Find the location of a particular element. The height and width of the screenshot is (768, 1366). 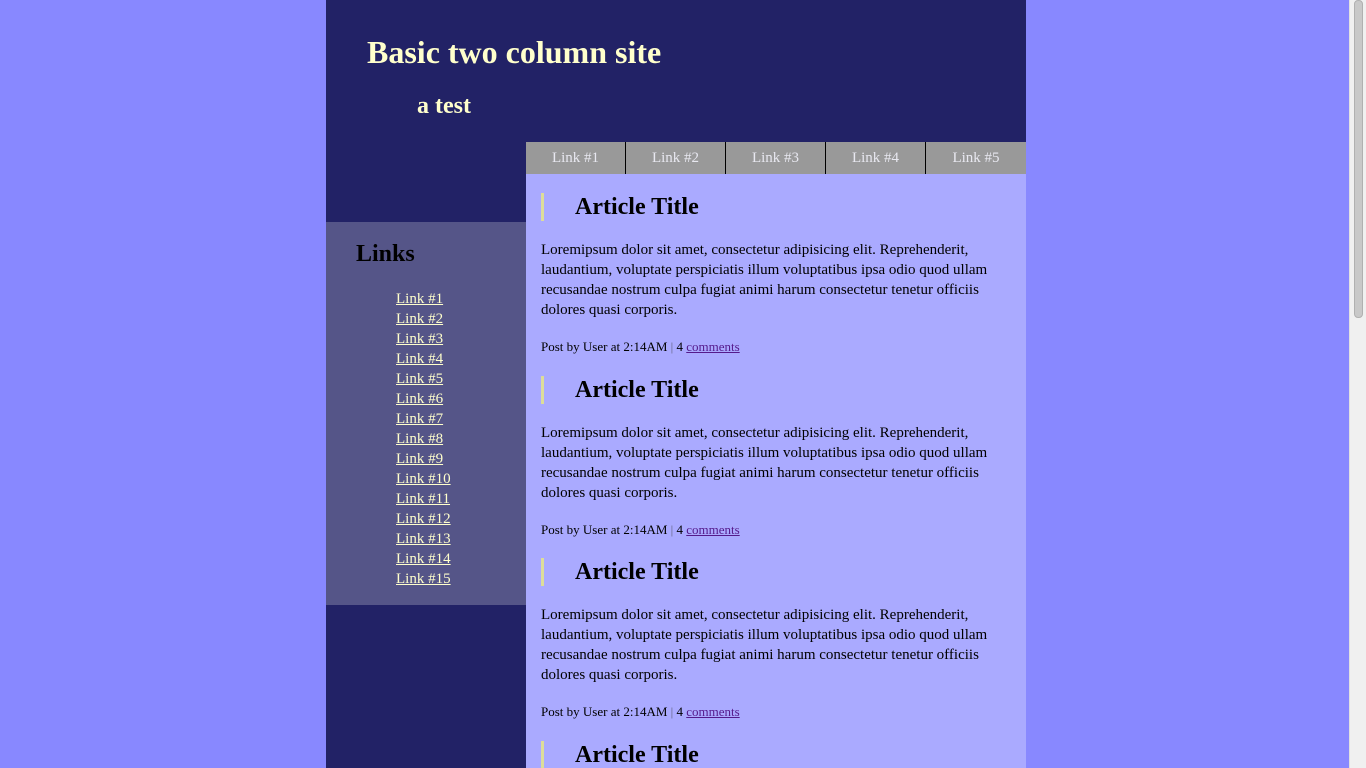

sidebar-list-item: Link #4 is located at coordinates (423, 359).